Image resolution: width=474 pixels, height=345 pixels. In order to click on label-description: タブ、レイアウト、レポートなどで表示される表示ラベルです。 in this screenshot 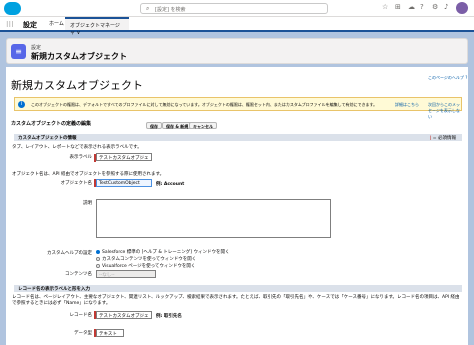, I will do `click(77, 147)`.